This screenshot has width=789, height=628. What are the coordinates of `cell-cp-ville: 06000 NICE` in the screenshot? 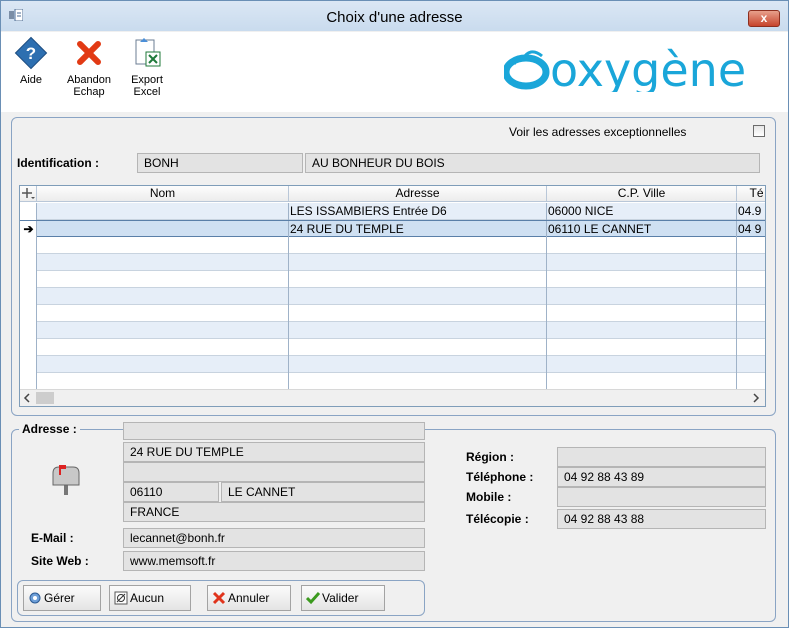 It's located at (642, 211).